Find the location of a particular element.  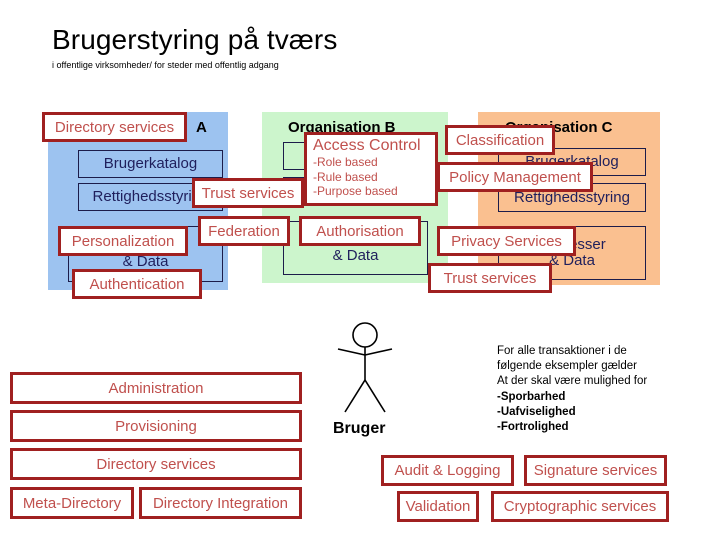

note-line-3: At der skal være mulighed for is located at coordinates (572, 381).